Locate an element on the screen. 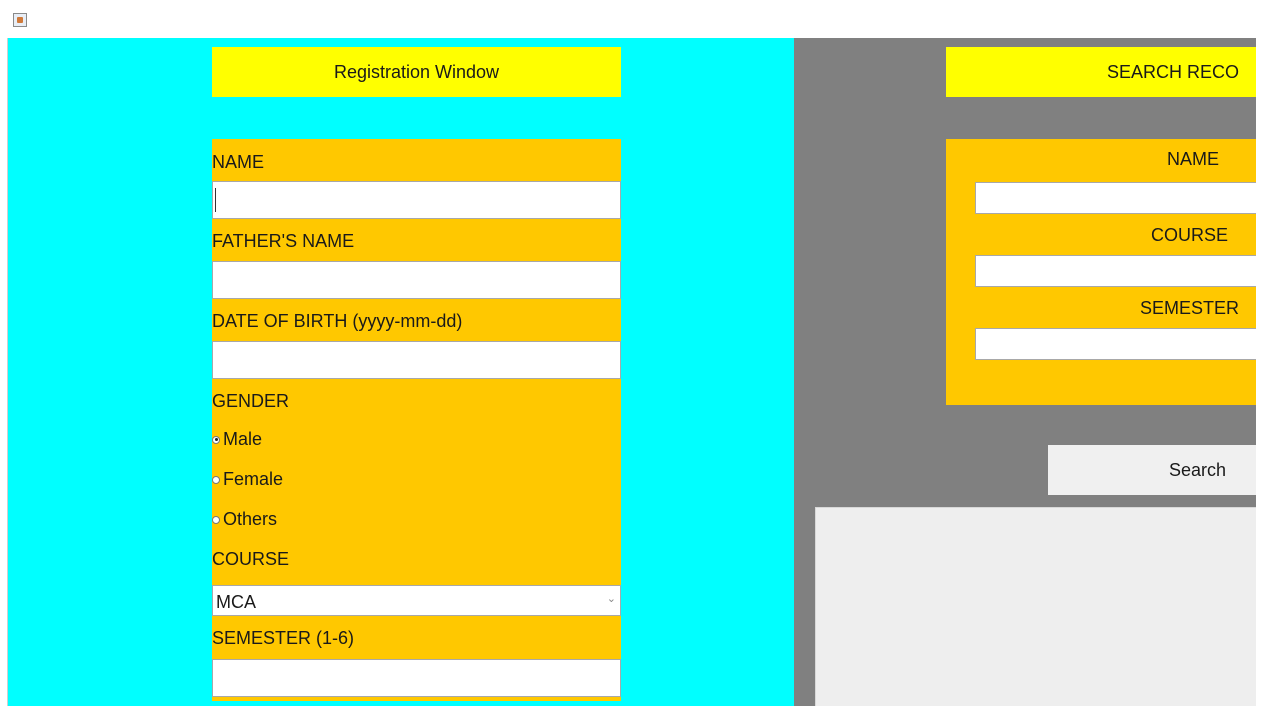  search-title: SEARCH RECO is located at coordinates (1173, 72).